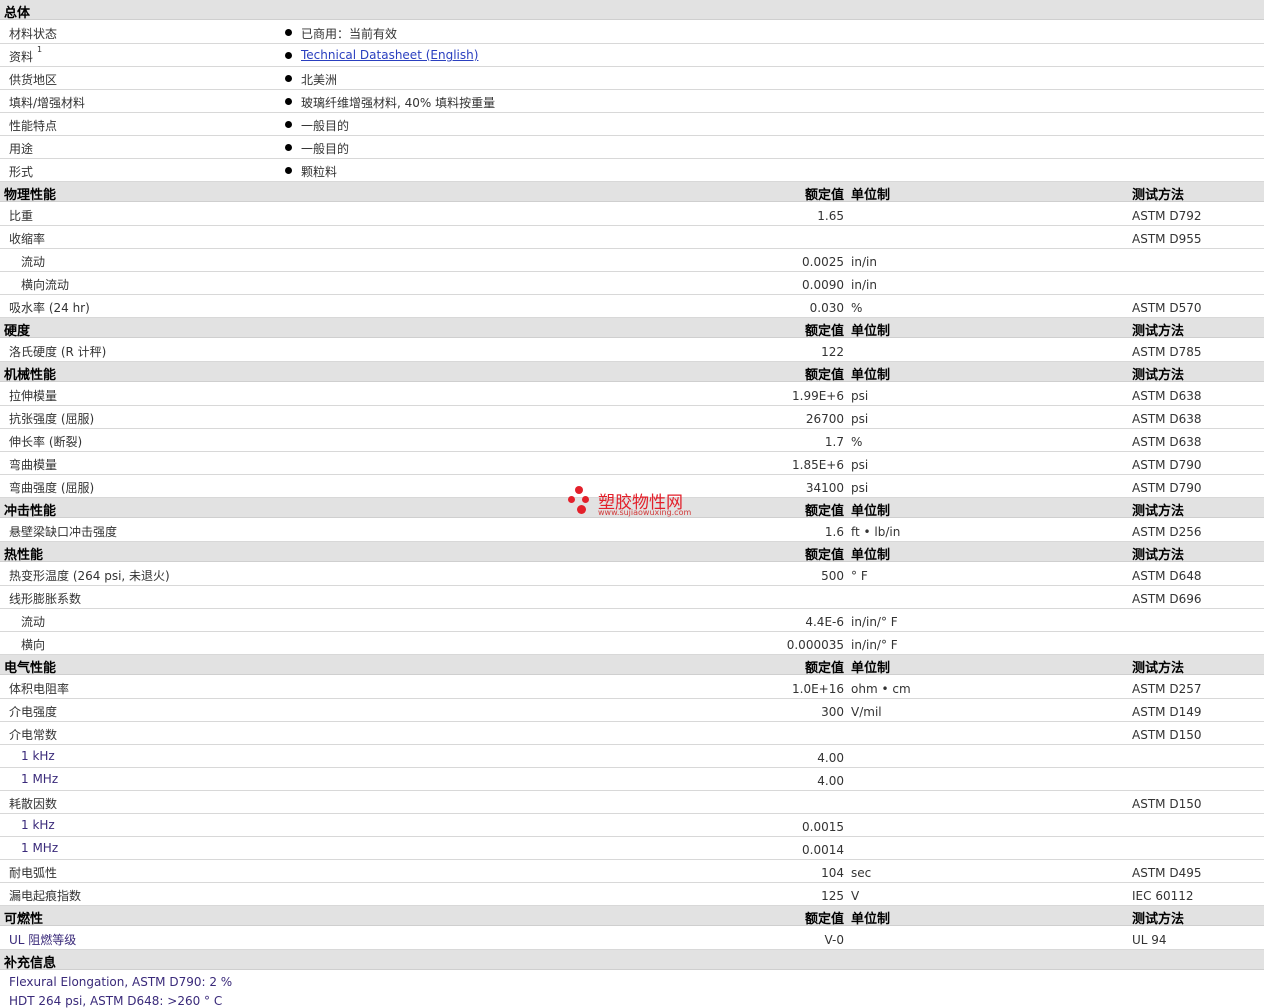  I want to click on nominal-value: 1.0E+16, so click(818, 689).